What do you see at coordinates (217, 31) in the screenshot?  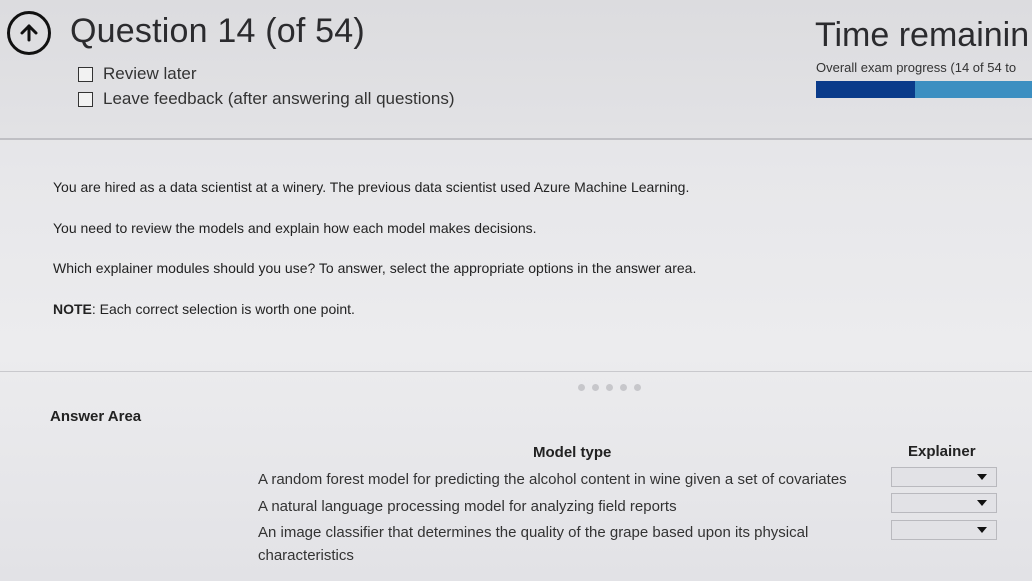 I see `question-title: Question 14 (of 54)` at bounding box center [217, 31].